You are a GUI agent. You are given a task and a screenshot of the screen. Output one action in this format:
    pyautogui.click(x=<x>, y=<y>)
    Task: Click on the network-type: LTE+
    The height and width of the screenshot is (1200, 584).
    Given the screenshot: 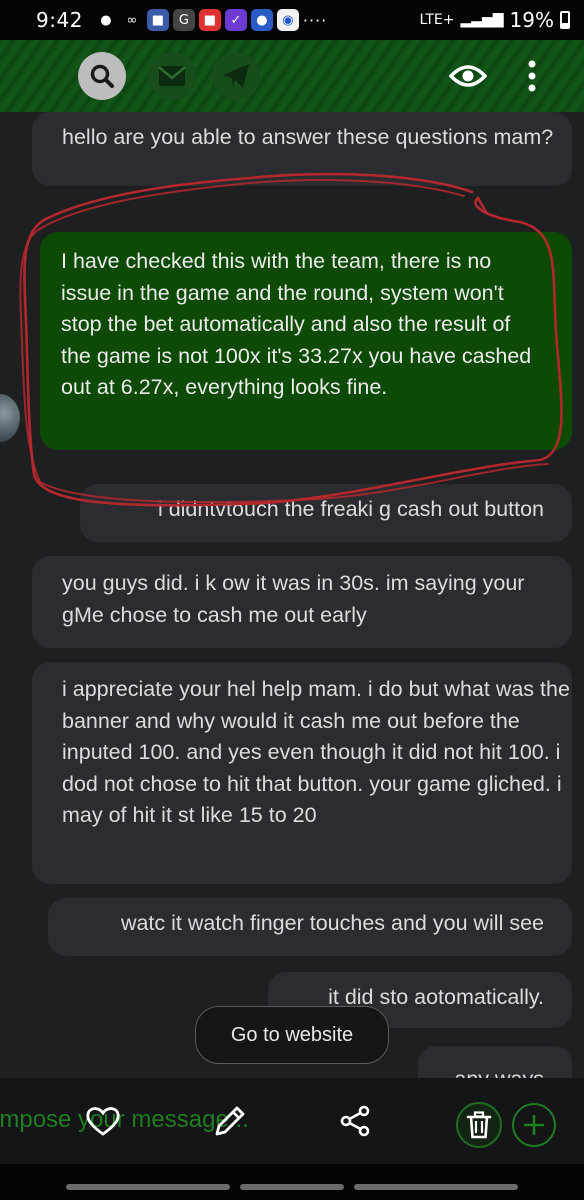 What is the action you would take?
    pyautogui.click(x=437, y=20)
    